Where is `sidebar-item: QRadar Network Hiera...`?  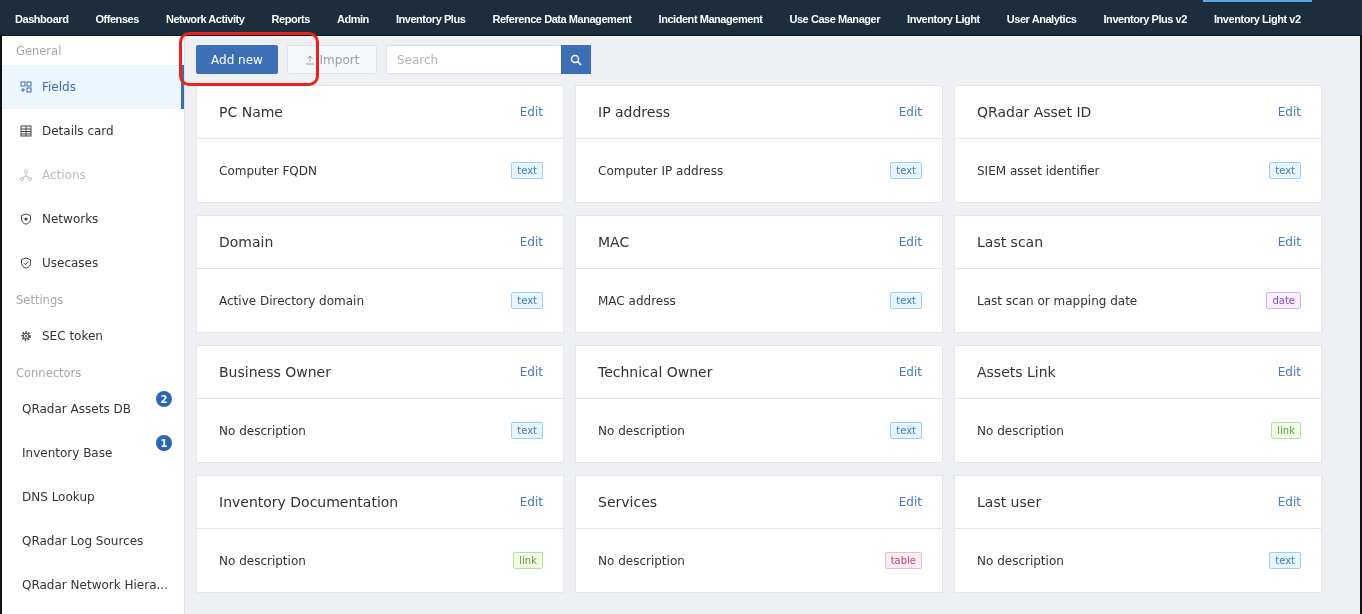 sidebar-item: QRadar Network Hiera... is located at coordinates (93, 585).